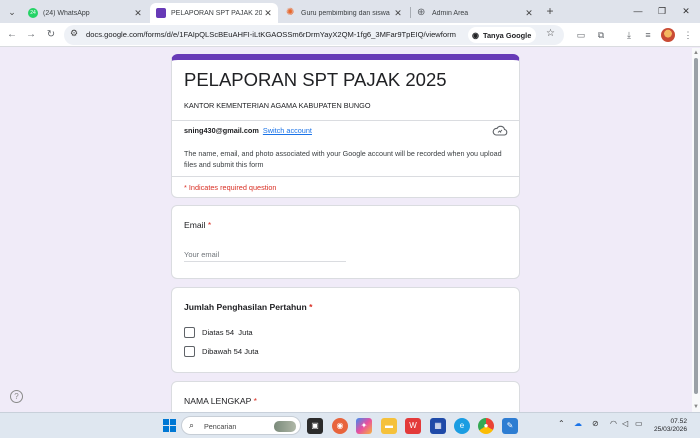 This screenshot has height=438, width=700. What do you see at coordinates (462, 426) in the screenshot?
I see `edge-icon: e` at bounding box center [462, 426].